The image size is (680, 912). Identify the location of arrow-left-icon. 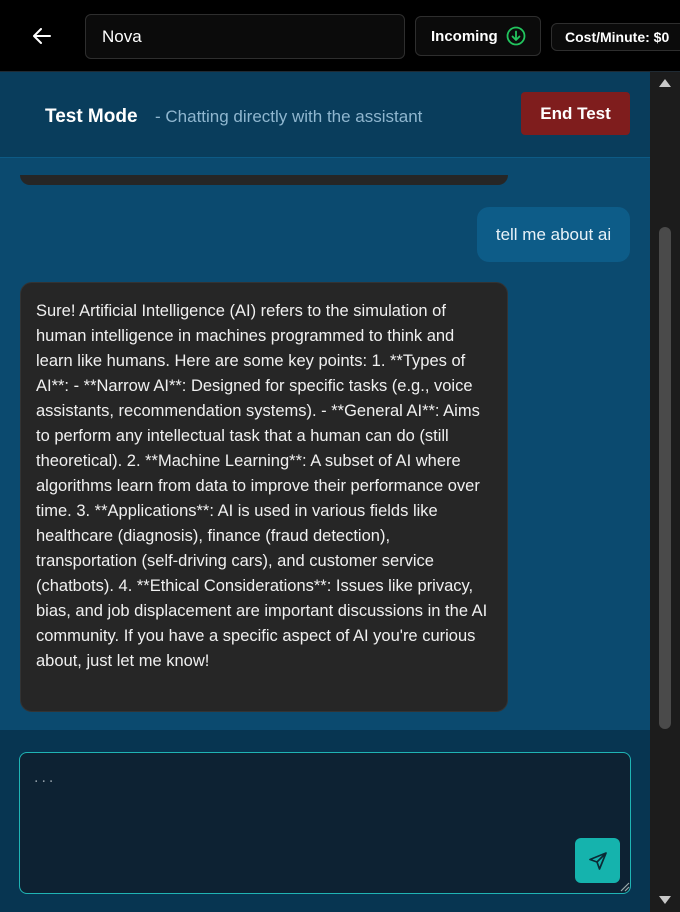
(42, 36).